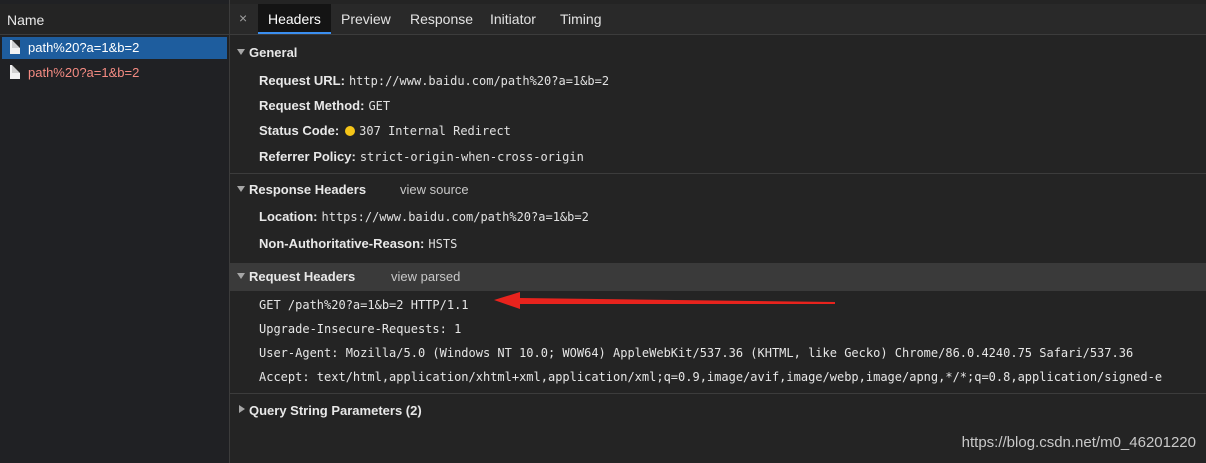  What do you see at coordinates (302, 276) in the screenshot?
I see `request-headers-title: Request Headers` at bounding box center [302, 276].